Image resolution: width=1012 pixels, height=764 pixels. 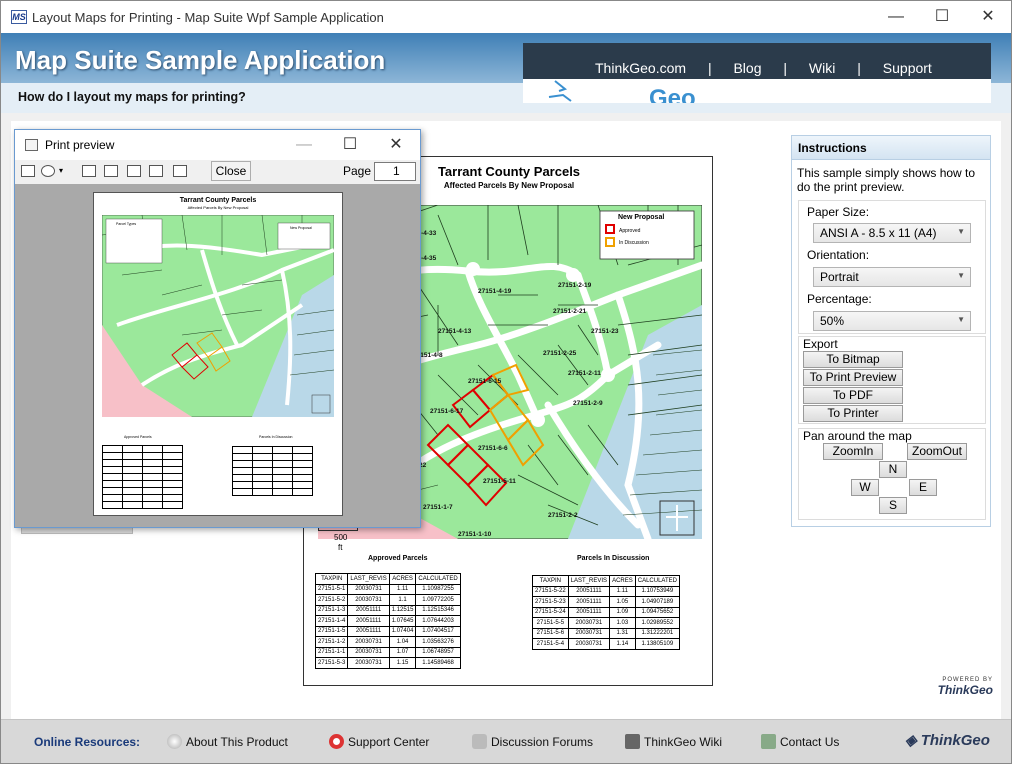 I want to click on pv-close-button: Close, so click(x=231, y=171).